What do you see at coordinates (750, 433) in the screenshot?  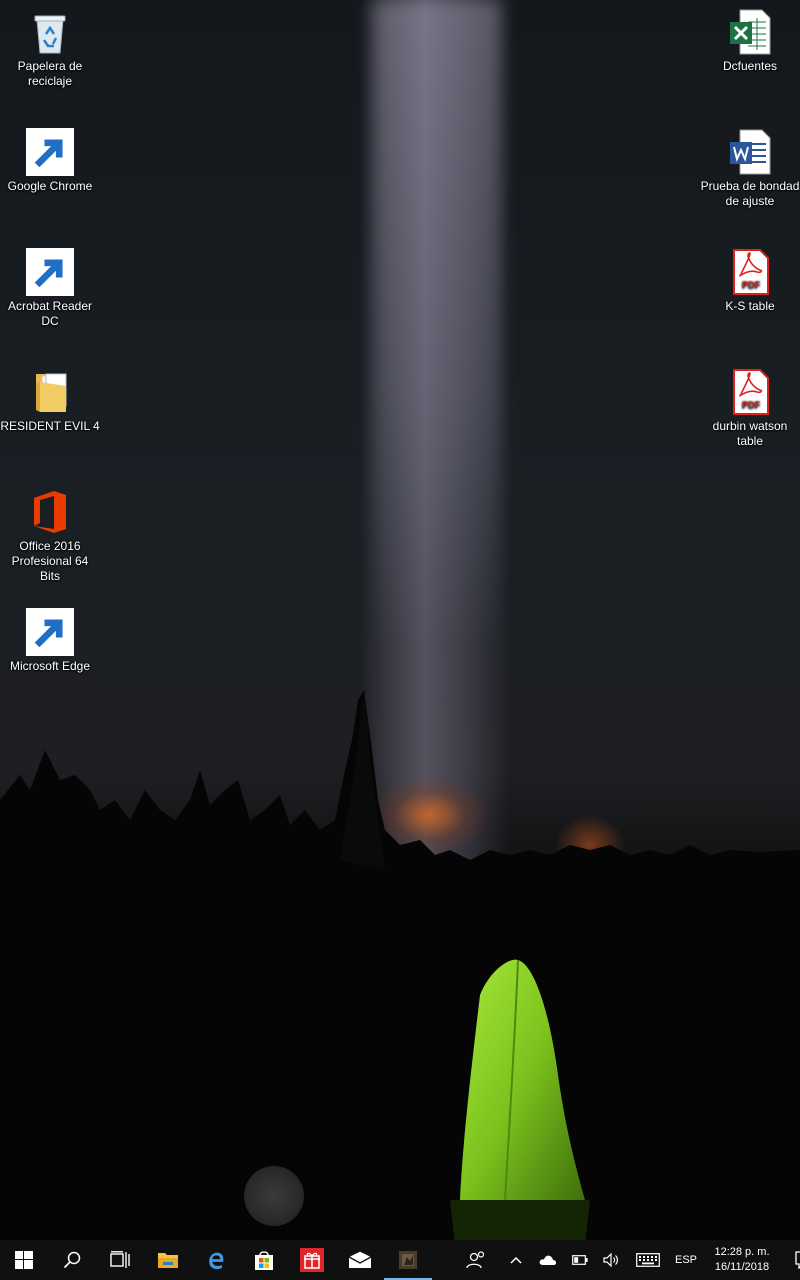 I see `desktop-icon-label: durbin watson table` at bounding box center [750, 433].